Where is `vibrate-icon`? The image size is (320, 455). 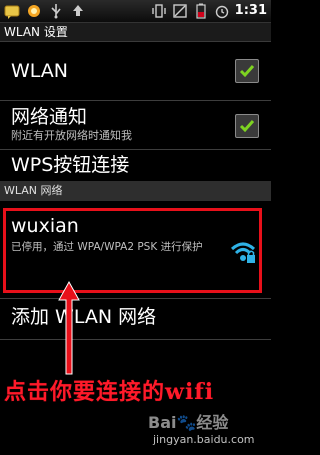
vibrate-icon is located at coordinates (159, 11).